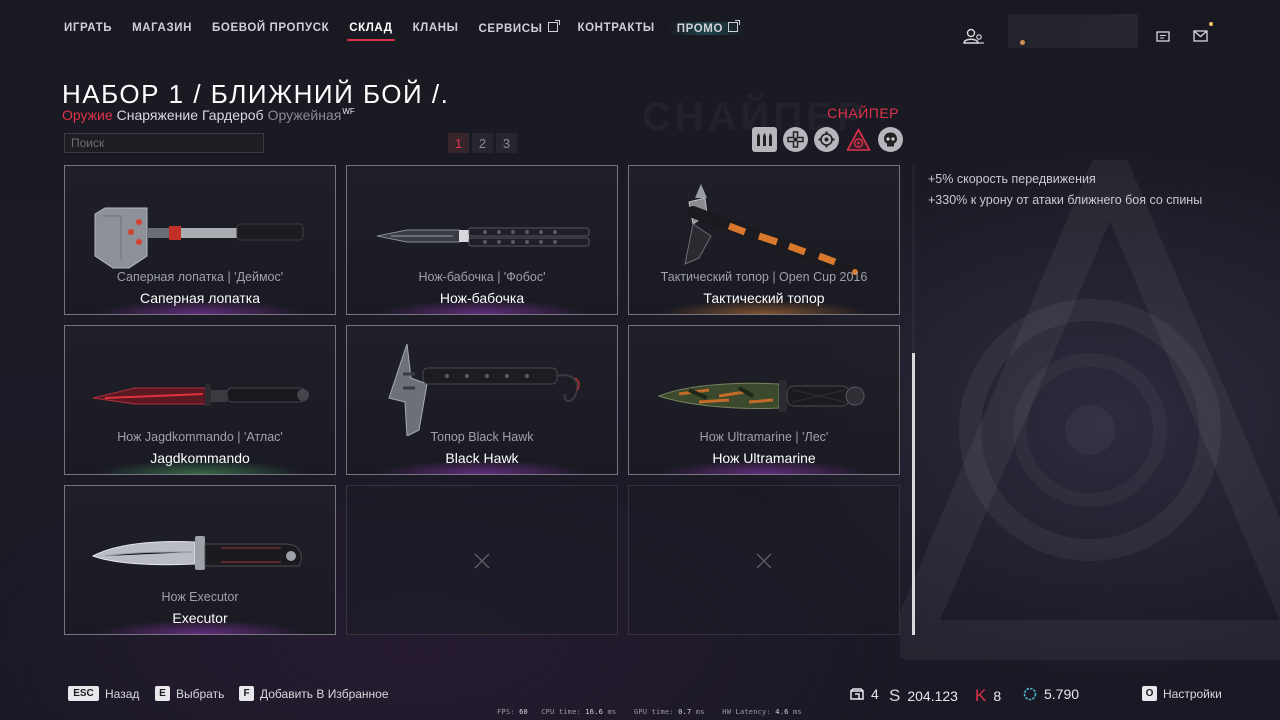 This screenshot has height=720, width=1280. I want to click on add-favorite-button: F Добавить В Избранное, so click(314, 693).